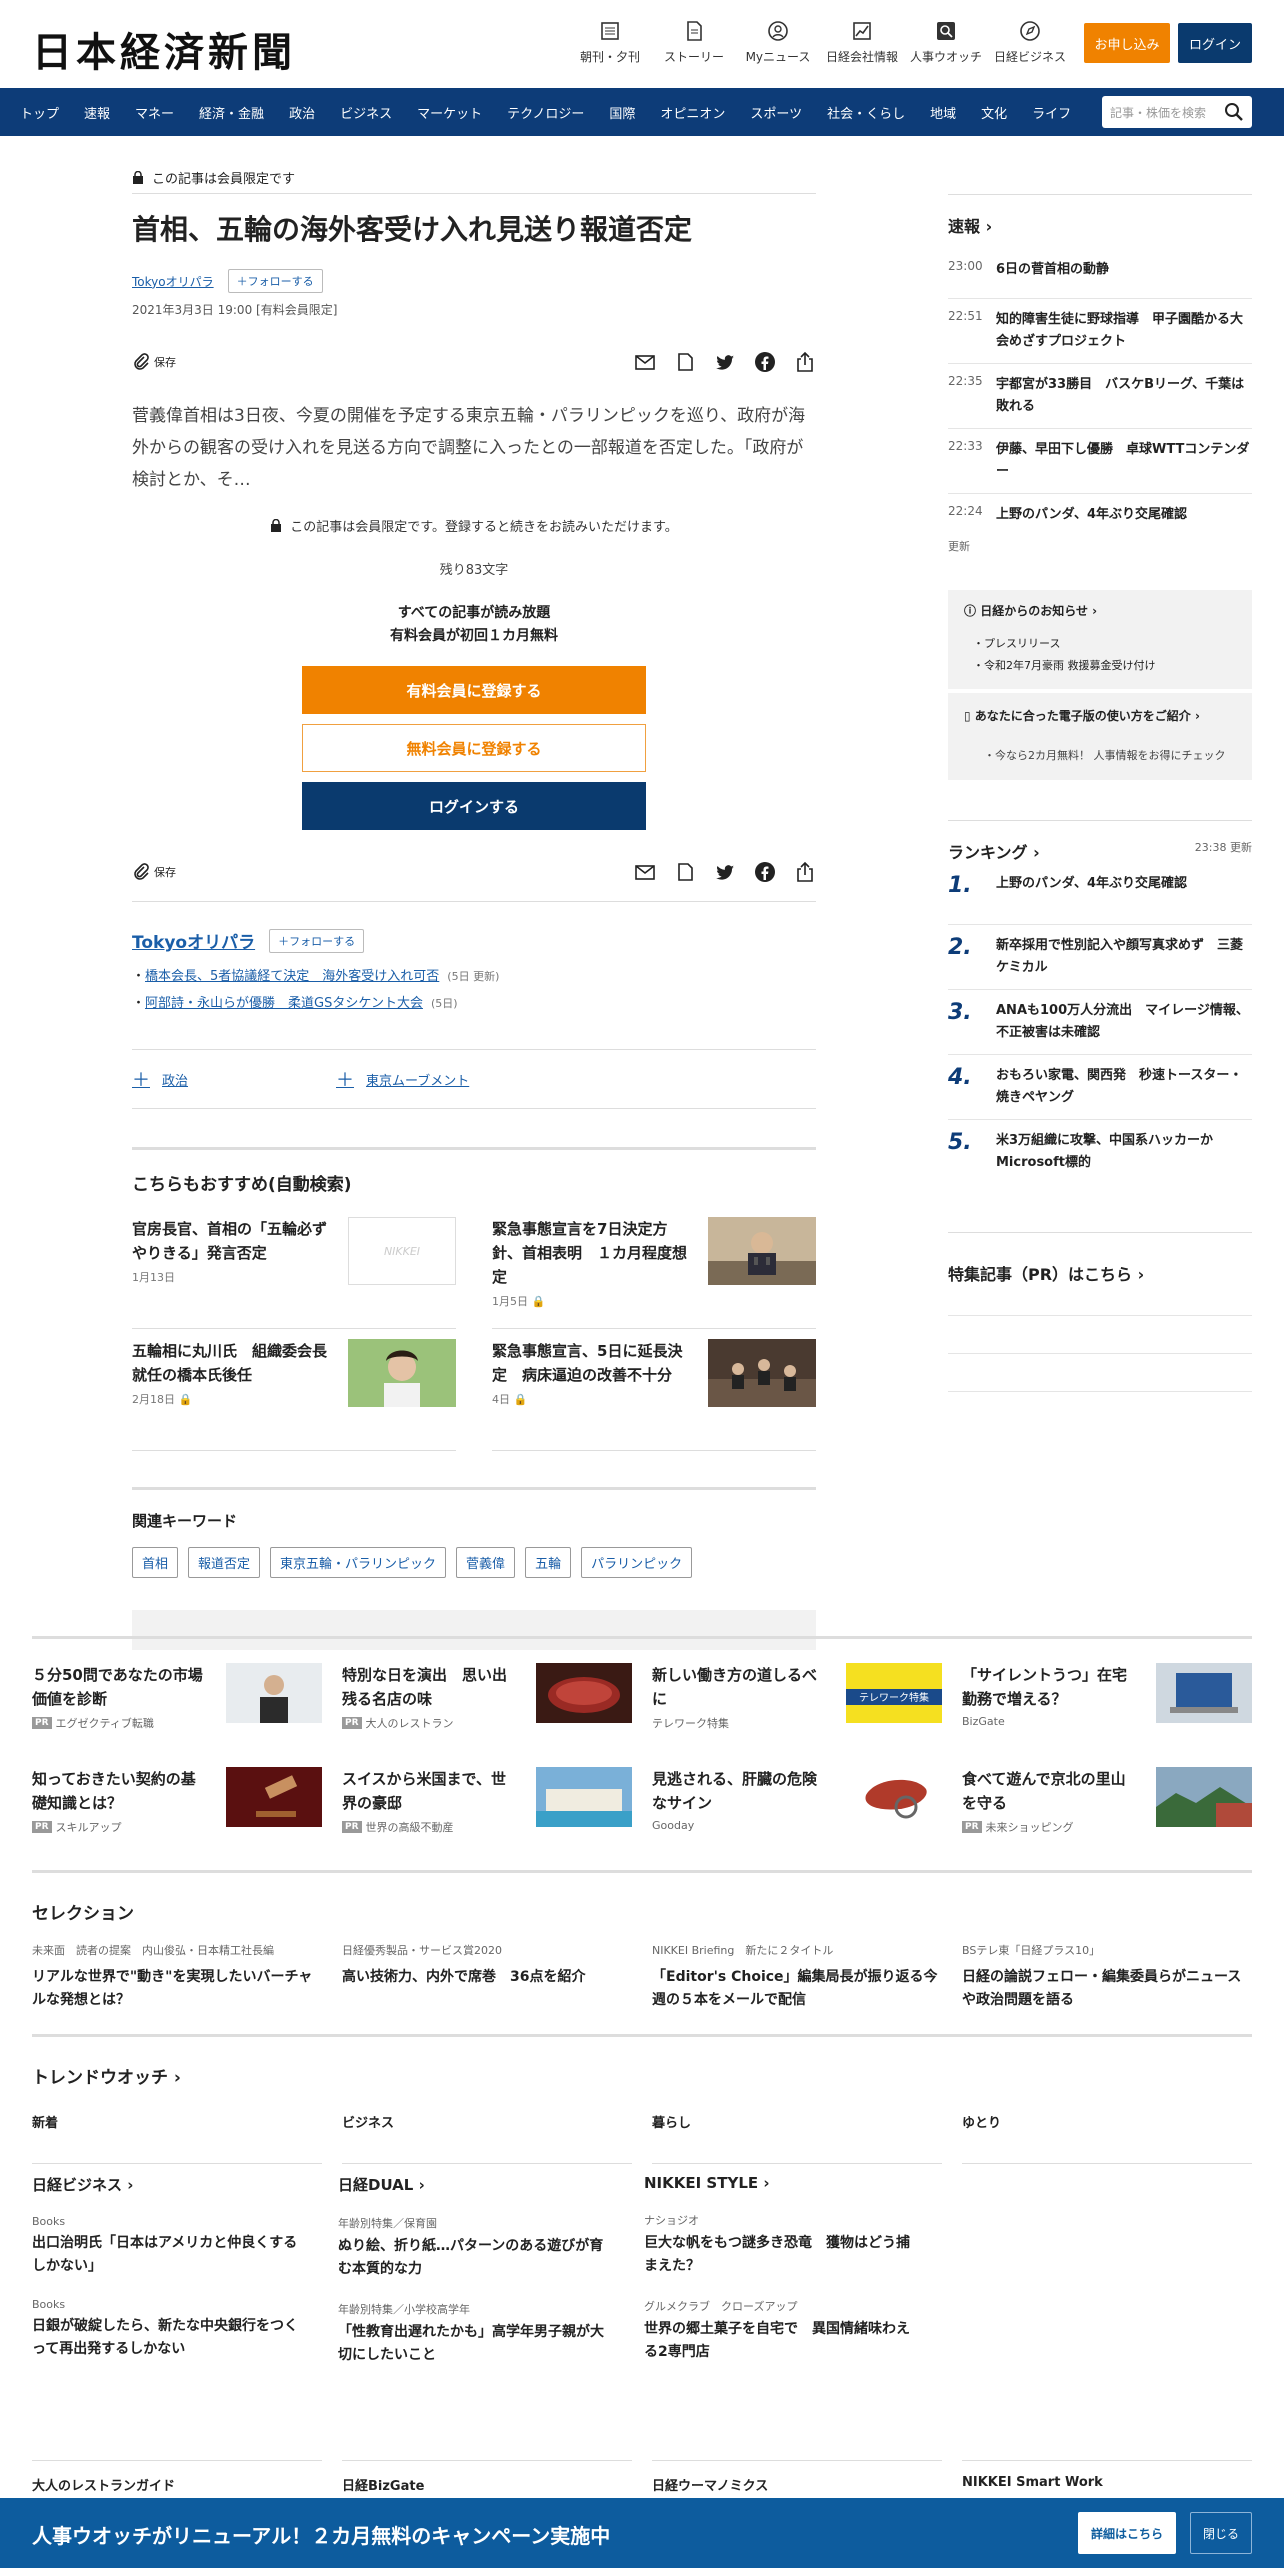 This screenshot has height=2568, width=1284. What do you see at coordinates (487, 2138) in the screenshot?
I see `trend-tab: ビジネス` at bounding box center [487, 2138].